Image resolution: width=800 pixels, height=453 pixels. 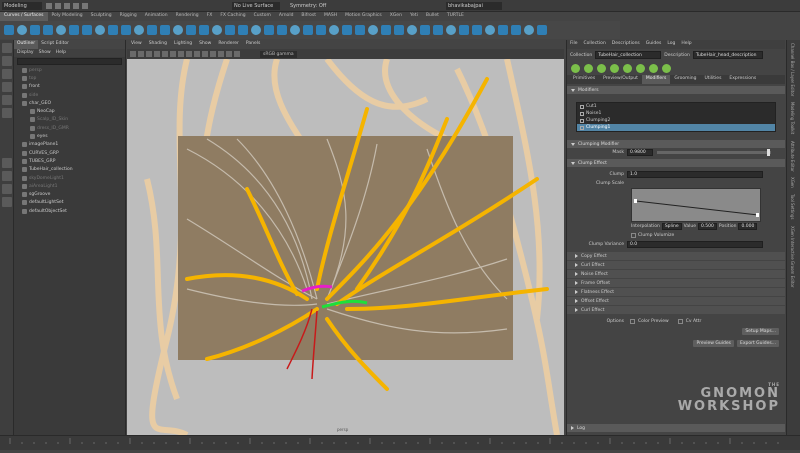 I want to click on save-scene-icon, so click(x=67, y=6).